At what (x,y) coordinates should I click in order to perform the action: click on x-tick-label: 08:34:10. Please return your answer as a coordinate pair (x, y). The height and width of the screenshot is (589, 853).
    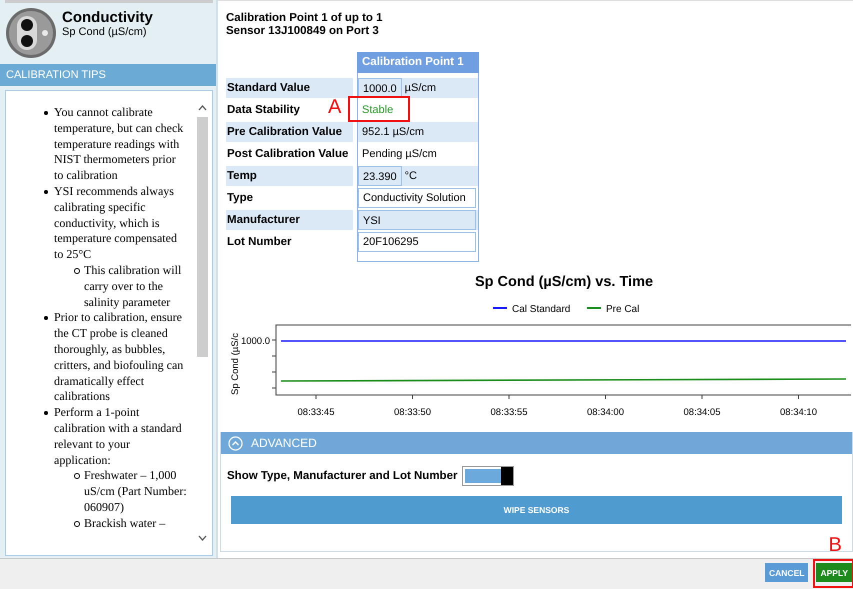
    Looking at the image, I should click on (798, 412).